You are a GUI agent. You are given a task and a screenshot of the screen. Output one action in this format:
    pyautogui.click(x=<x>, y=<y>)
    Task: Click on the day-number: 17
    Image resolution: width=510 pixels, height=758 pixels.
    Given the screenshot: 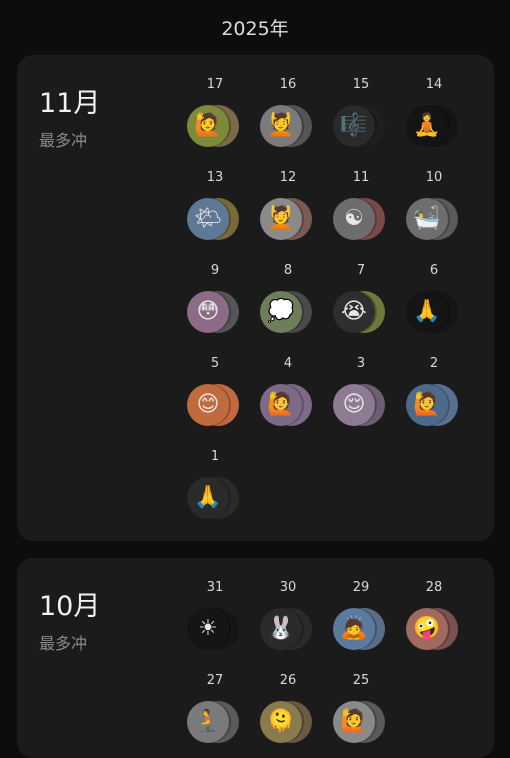 What is the action you would take?
    pyautogui.click(x=215, y=84)
    